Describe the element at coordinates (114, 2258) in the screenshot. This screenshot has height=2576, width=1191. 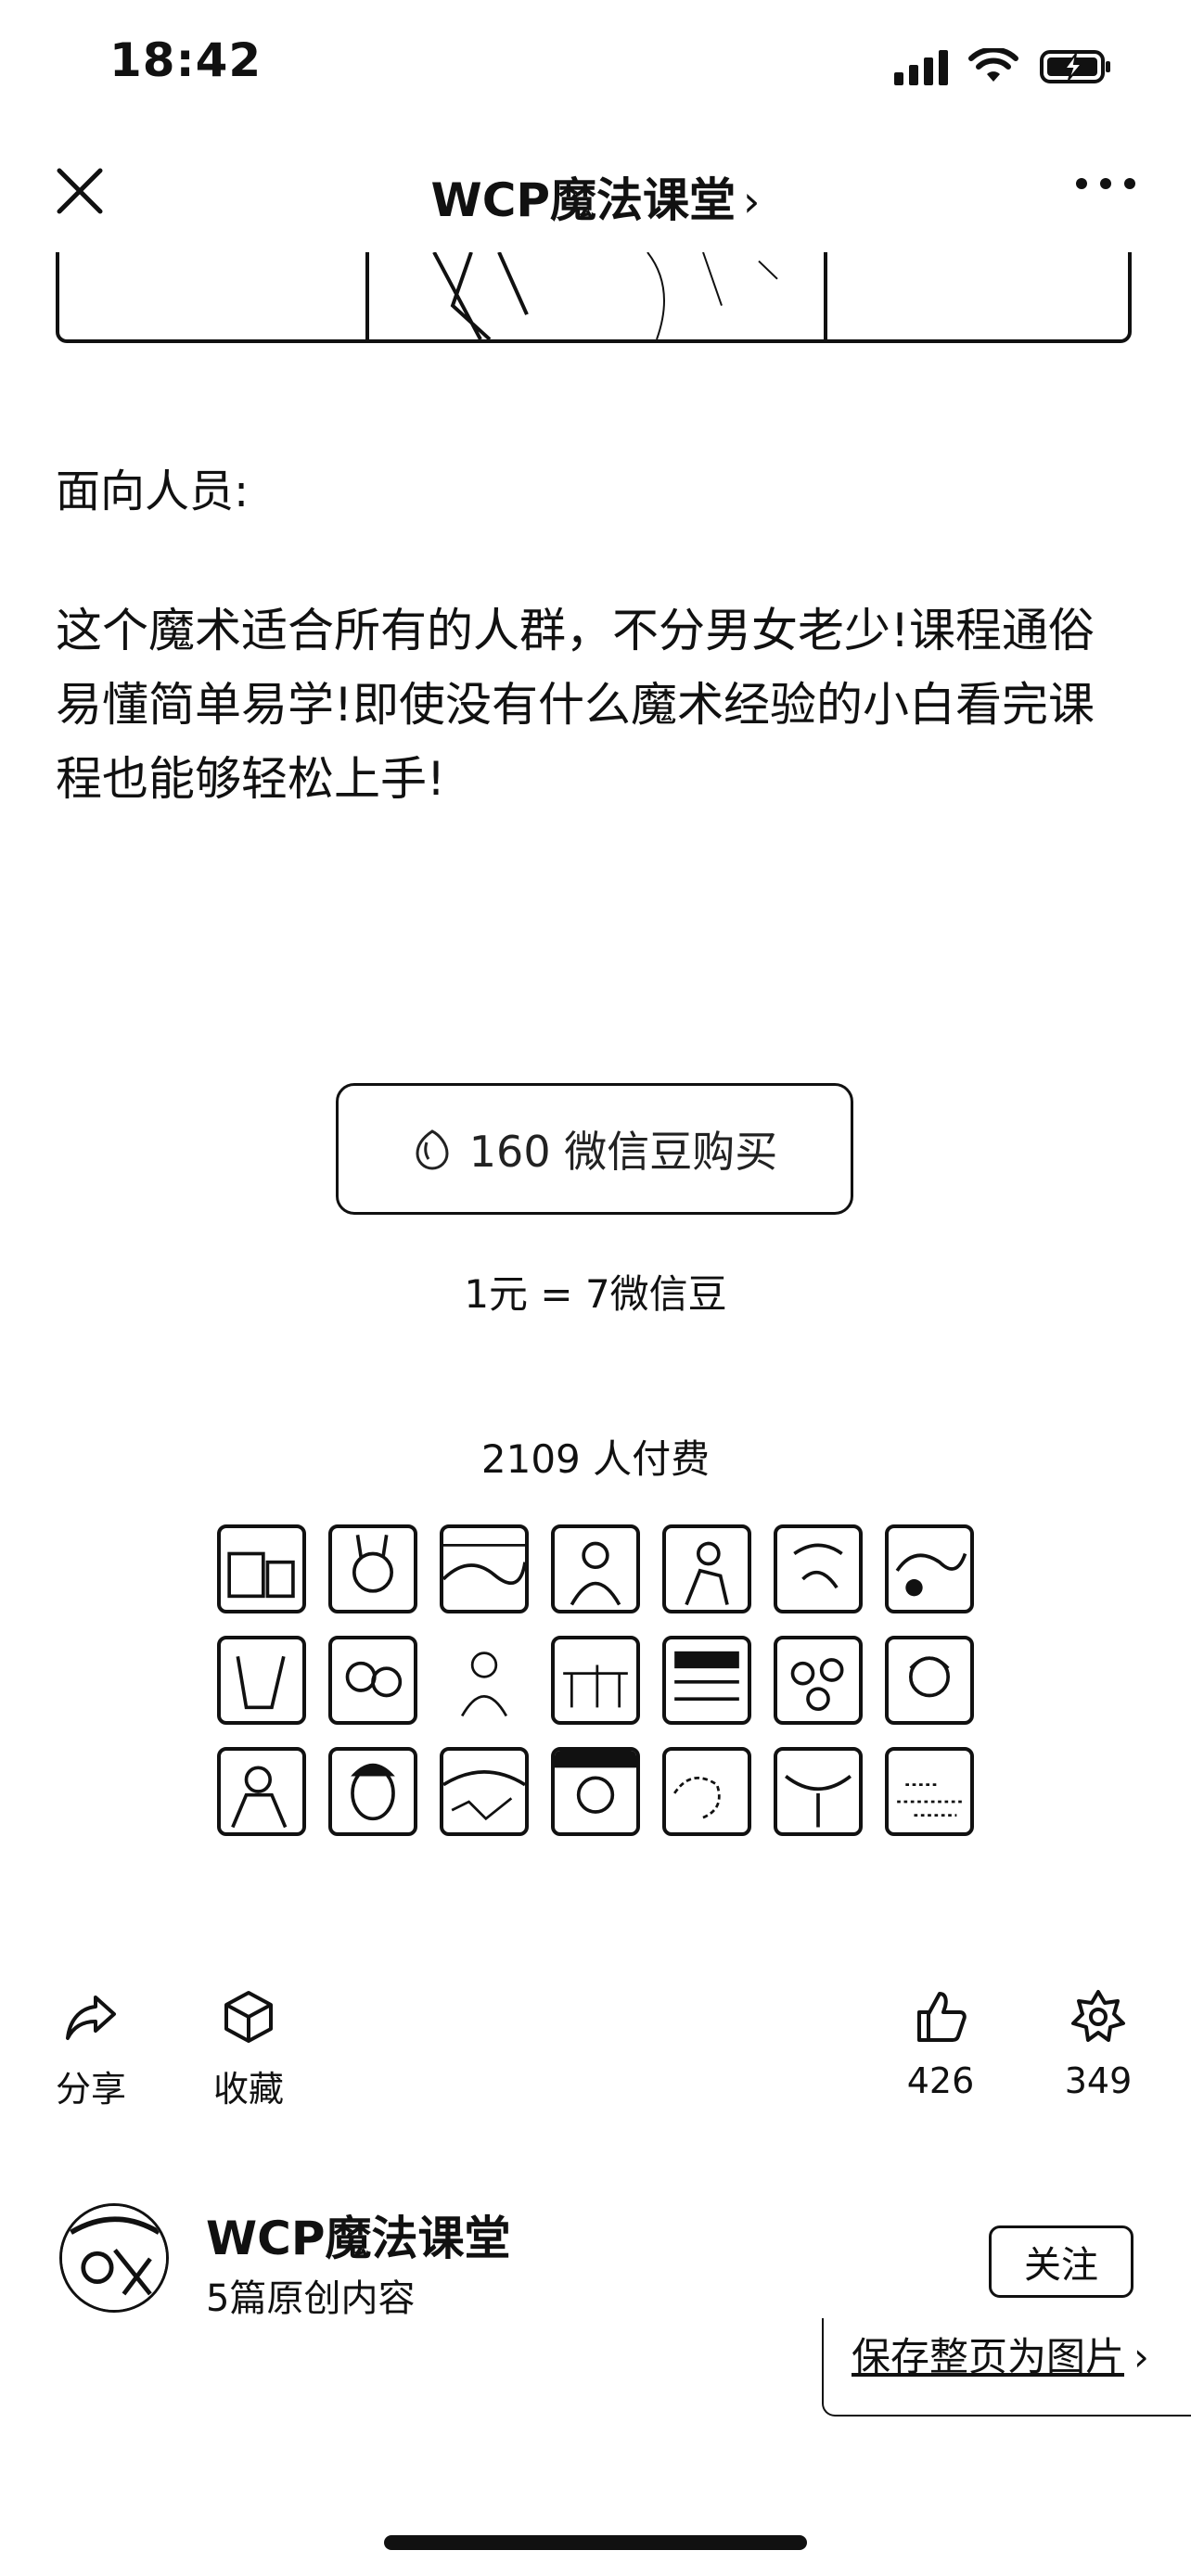
I see `account-avatar` at that location.